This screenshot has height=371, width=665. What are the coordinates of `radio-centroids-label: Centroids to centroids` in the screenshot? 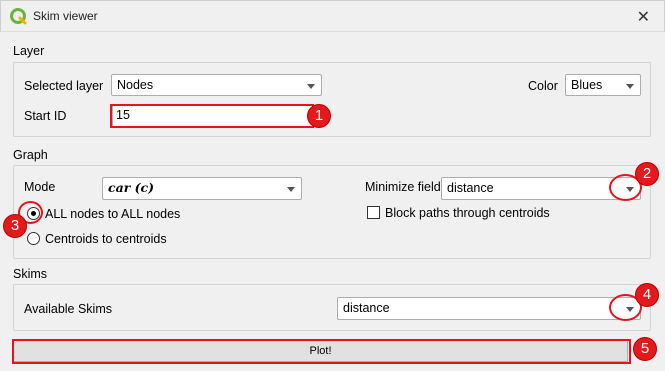 It's located at (106, 239).